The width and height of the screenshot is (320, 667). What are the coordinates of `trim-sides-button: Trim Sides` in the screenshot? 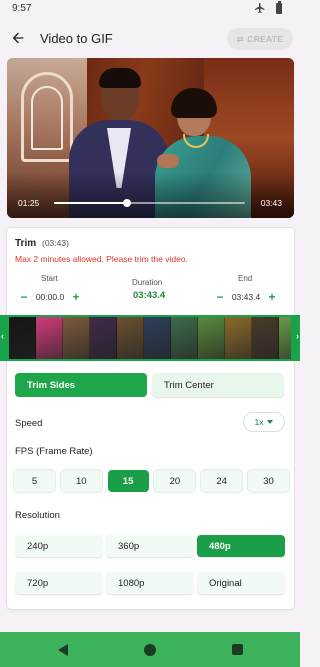 It's located at (81, 385).